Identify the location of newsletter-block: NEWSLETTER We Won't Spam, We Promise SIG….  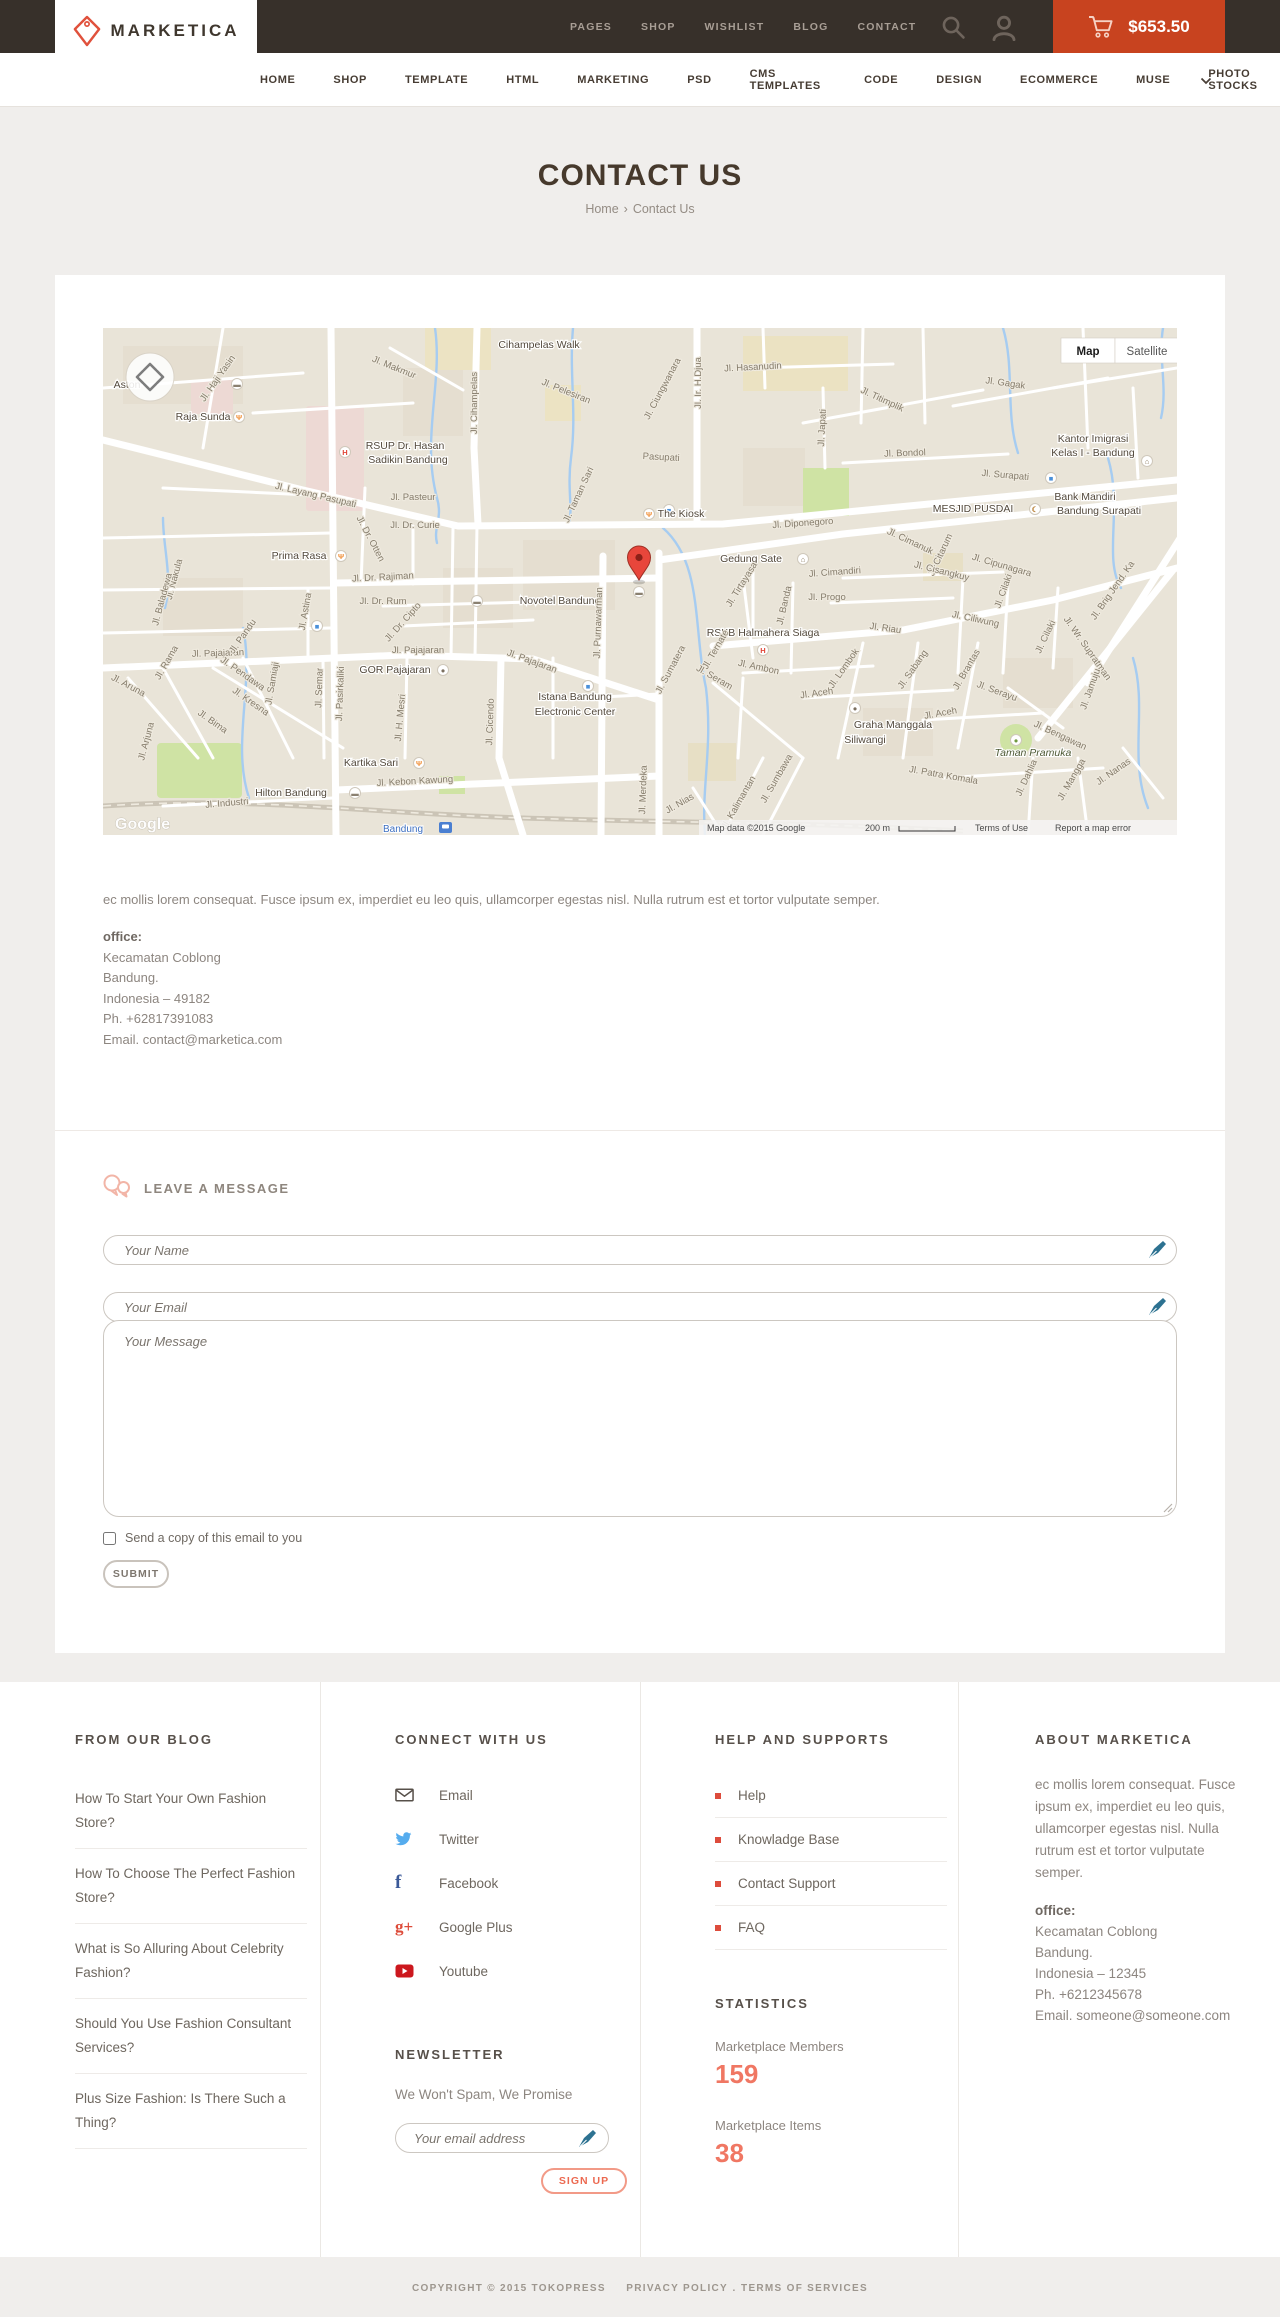
(511, 2120).